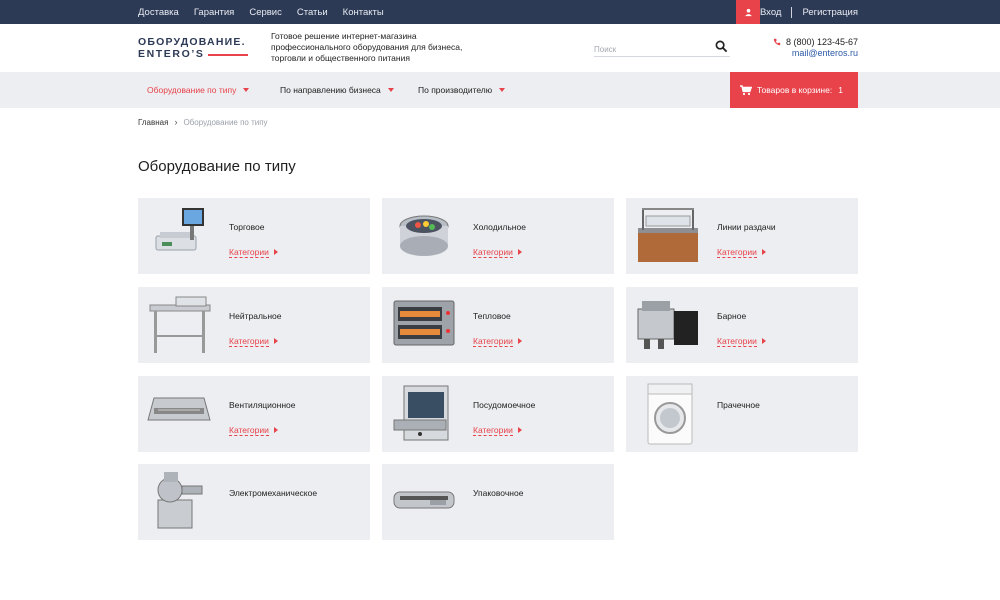 The image size is (1000, 600). What do you see at coordinates (815, 53) in the screenshot?
I see `email-link: mail@enteros.ru` at bounding box center [815, 53].